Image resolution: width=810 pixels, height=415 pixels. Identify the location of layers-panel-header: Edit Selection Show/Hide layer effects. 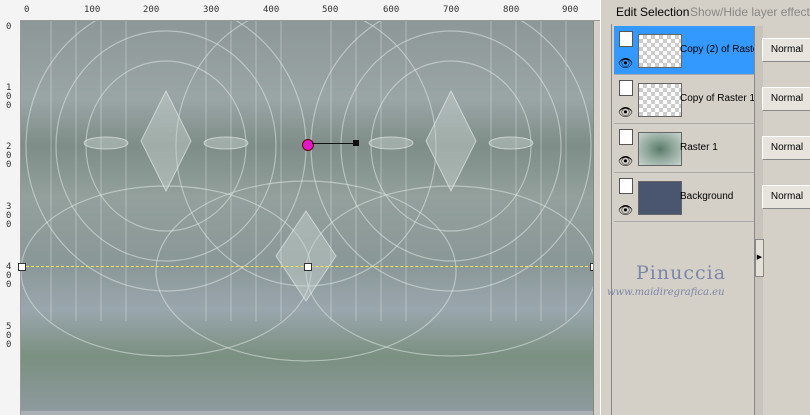
(710, 12).